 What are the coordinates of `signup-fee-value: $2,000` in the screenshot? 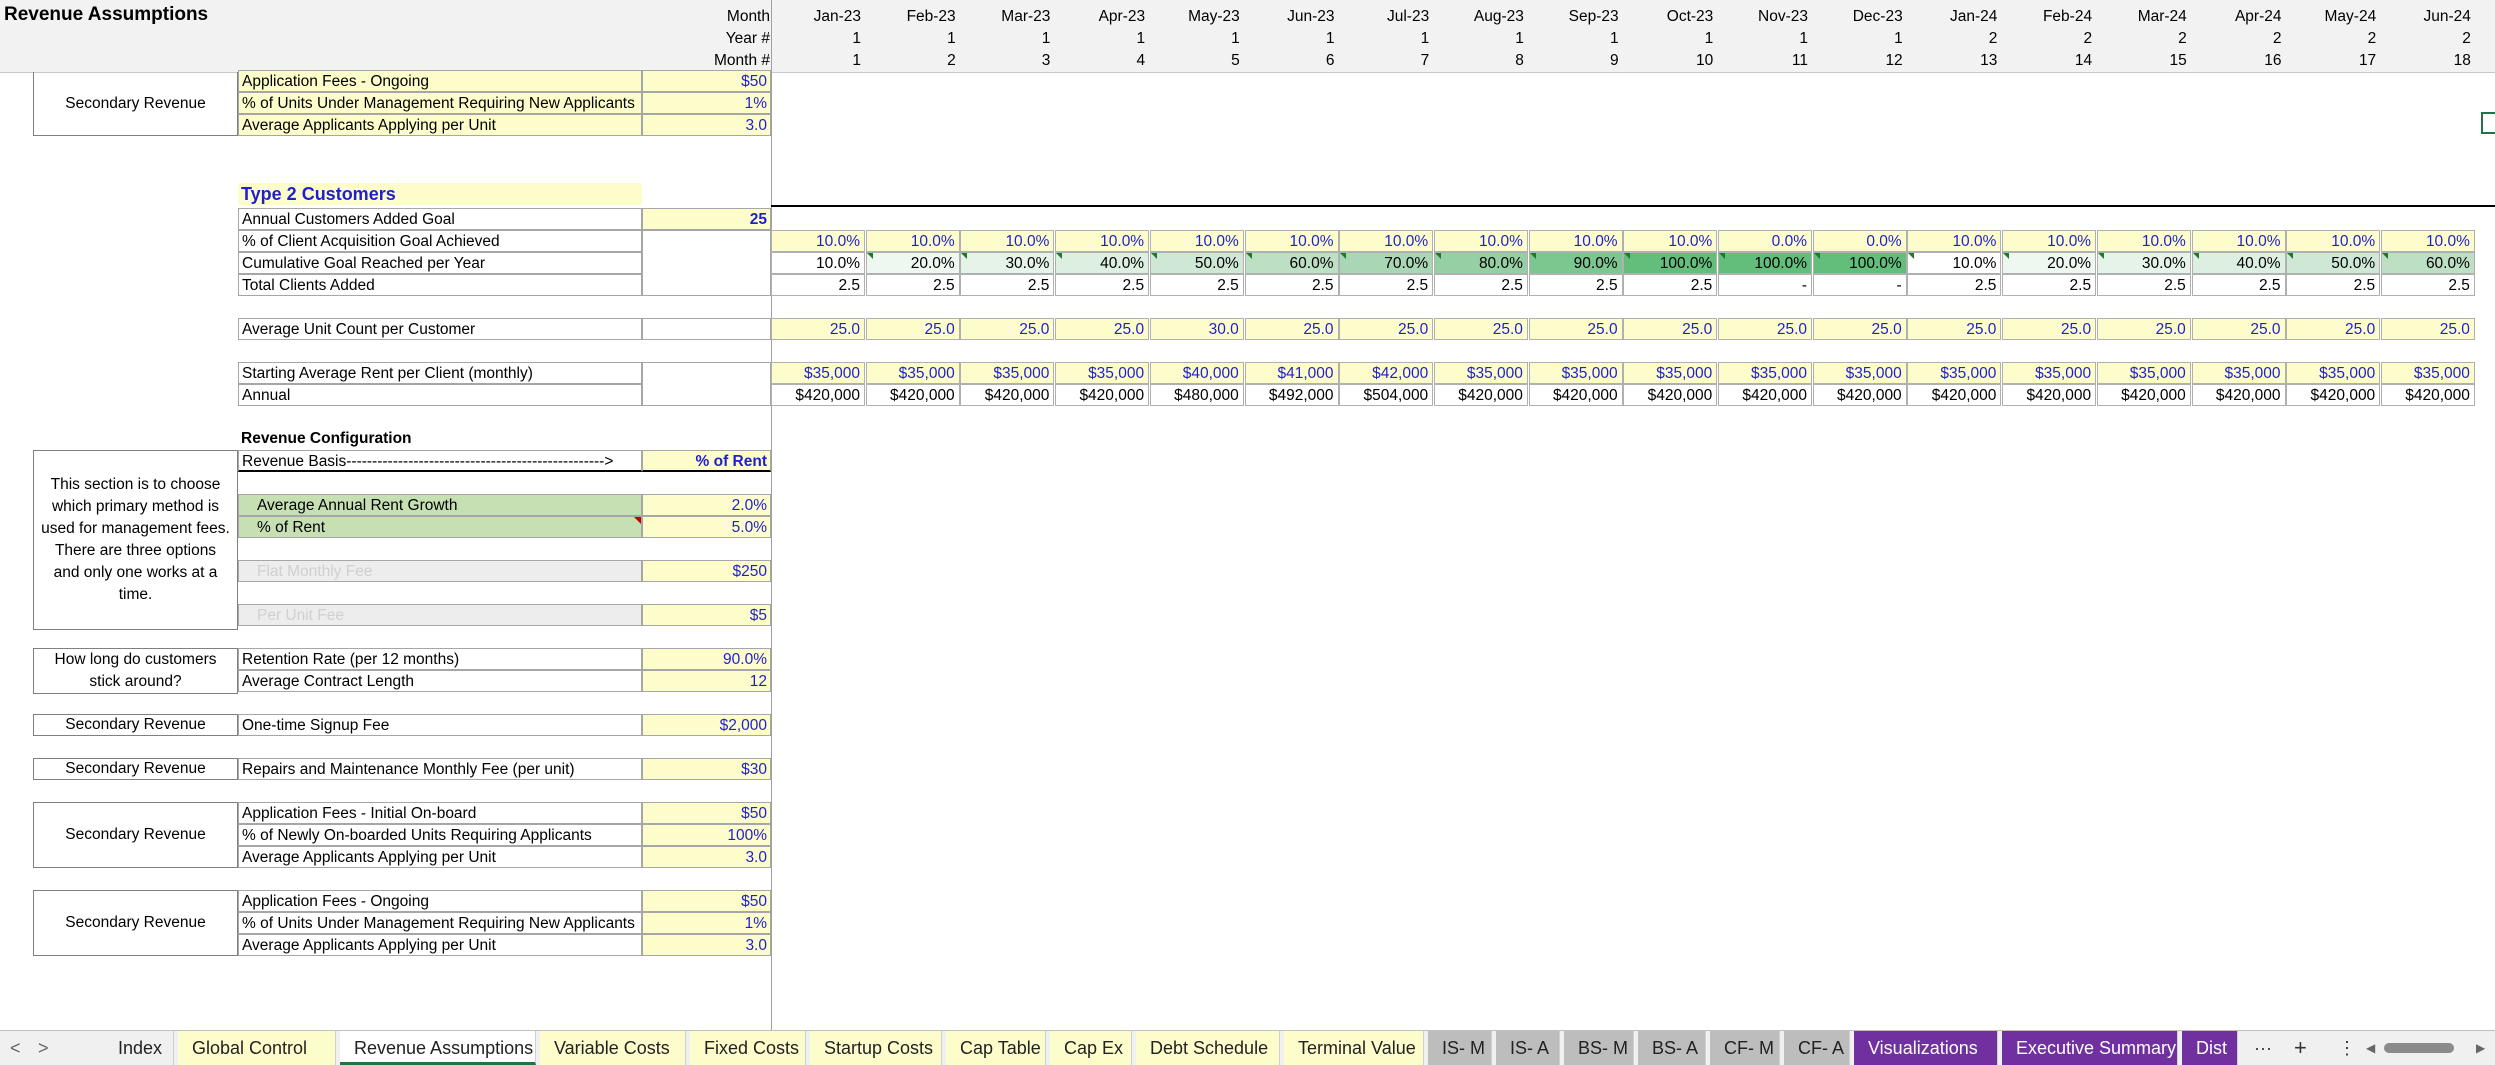 It's located at (706, 725).